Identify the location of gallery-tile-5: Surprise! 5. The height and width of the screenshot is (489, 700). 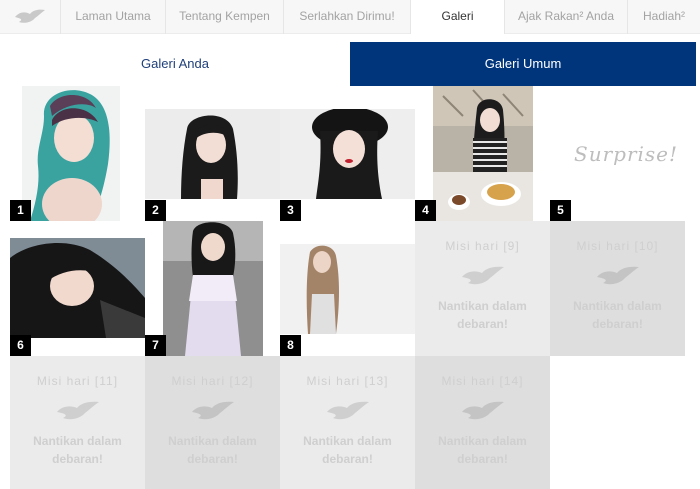
(617, 153).